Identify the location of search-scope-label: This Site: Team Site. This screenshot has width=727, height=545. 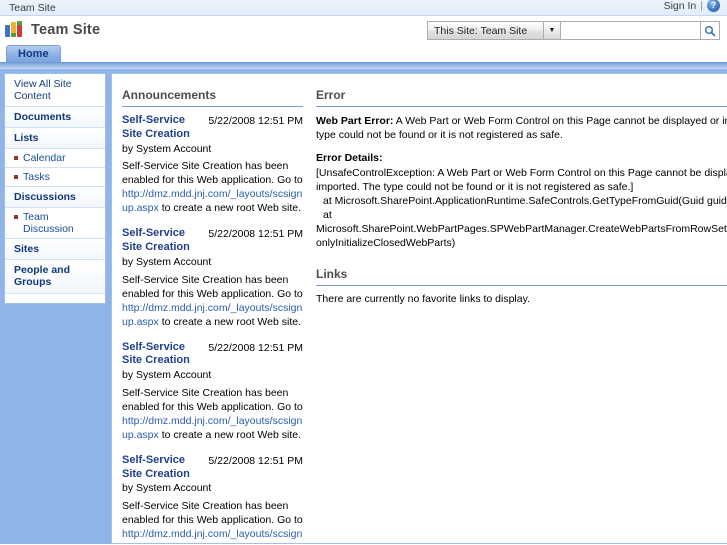
(481, 30).